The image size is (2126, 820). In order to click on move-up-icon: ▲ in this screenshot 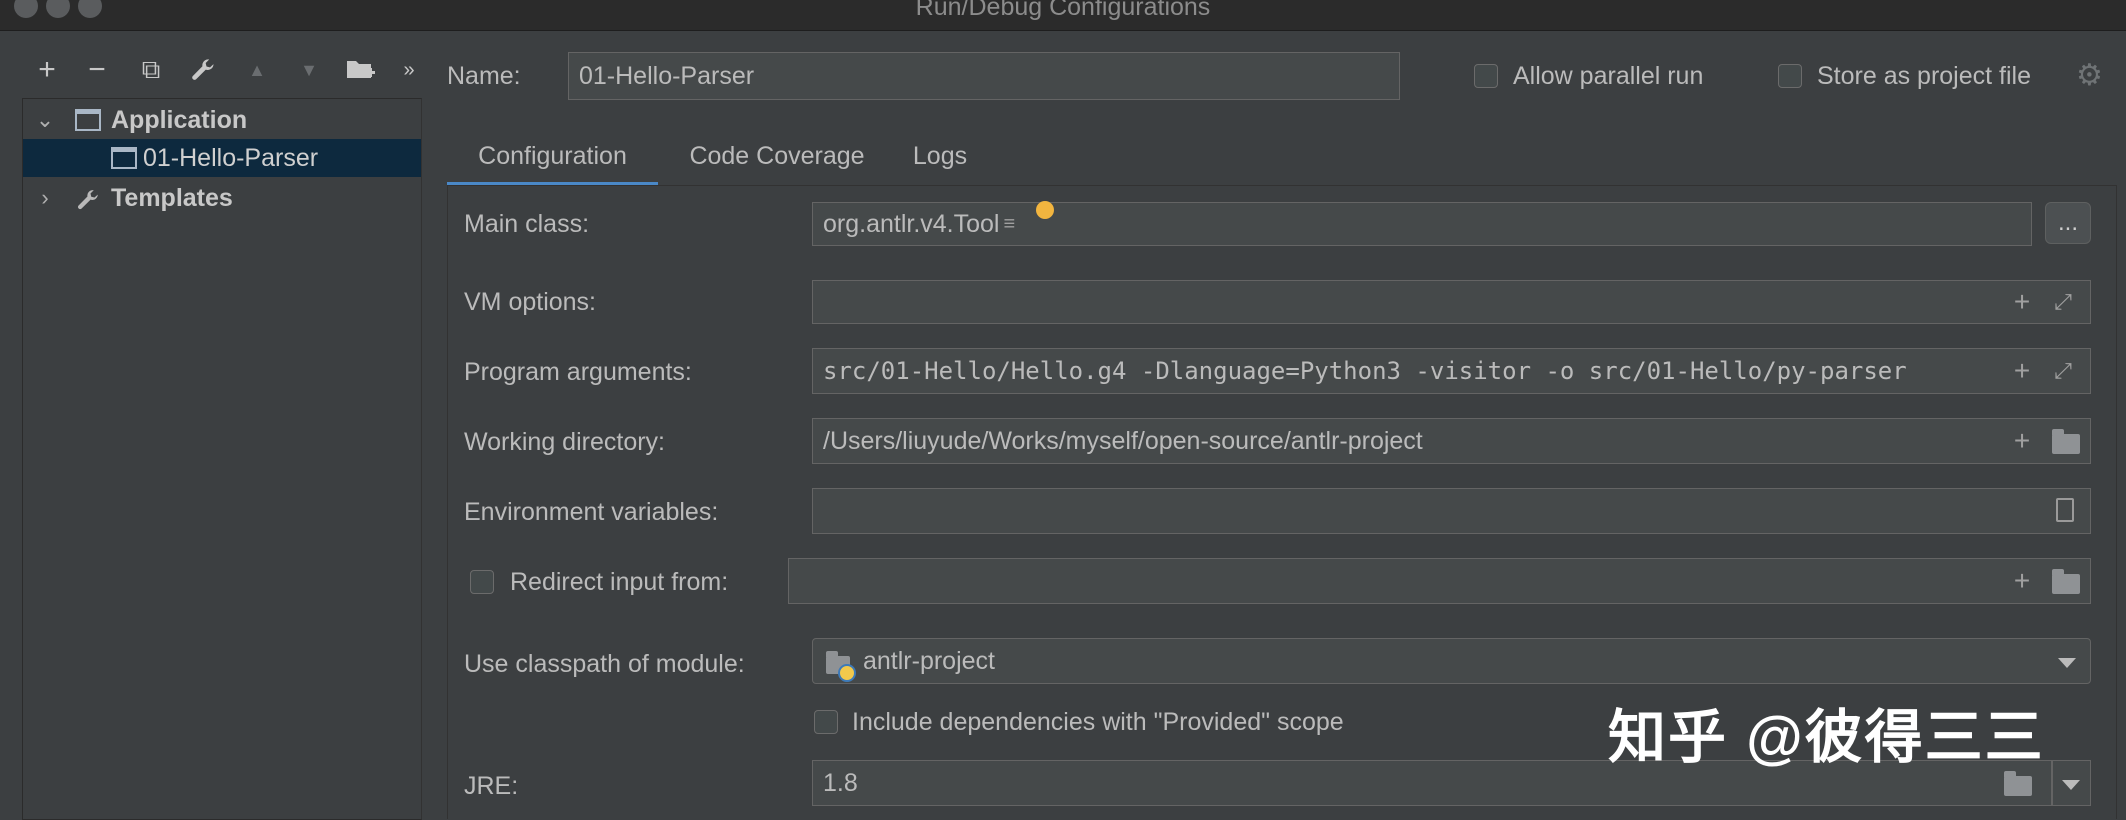, I will do `click(257, 70)`.